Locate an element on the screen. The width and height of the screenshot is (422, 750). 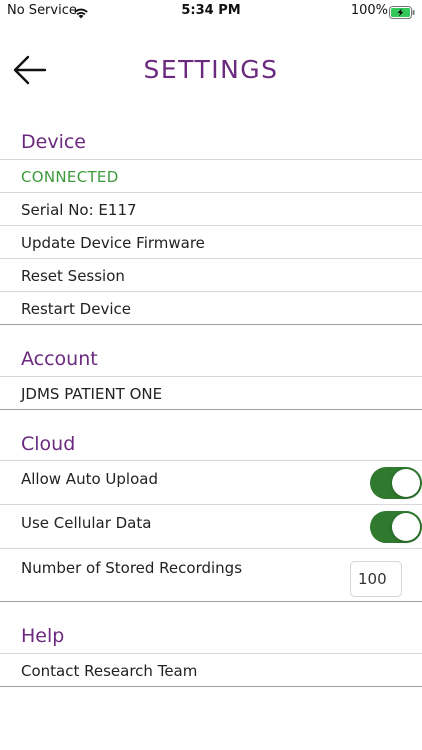
account-name-row: JDMS PATIENT ONE is located at coordinates (211, 392).